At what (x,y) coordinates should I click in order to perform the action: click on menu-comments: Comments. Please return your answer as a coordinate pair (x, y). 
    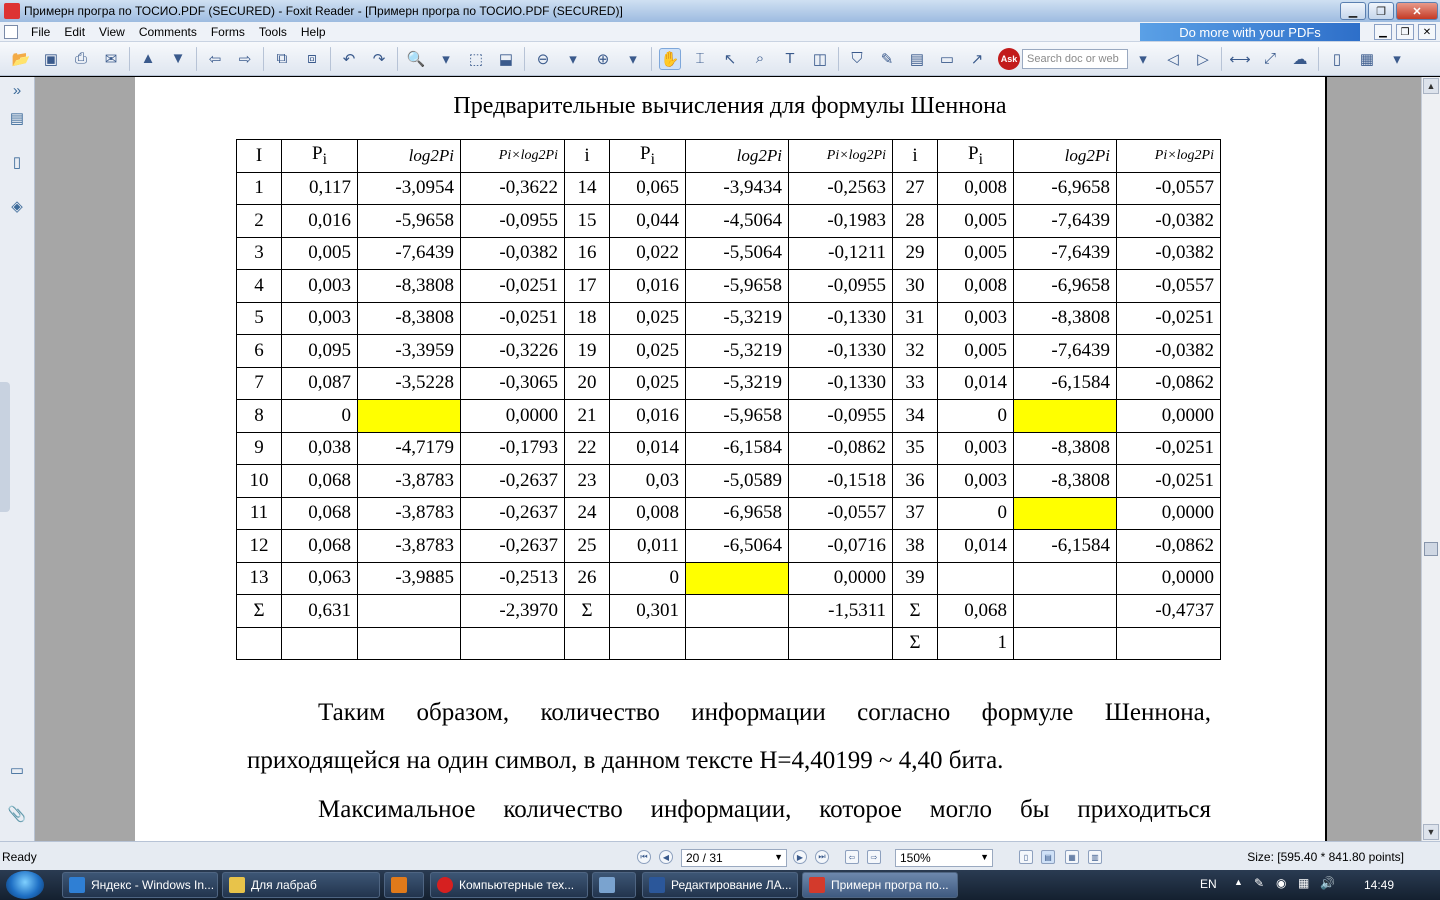
    Looking at the image, I should click on (168, 32).